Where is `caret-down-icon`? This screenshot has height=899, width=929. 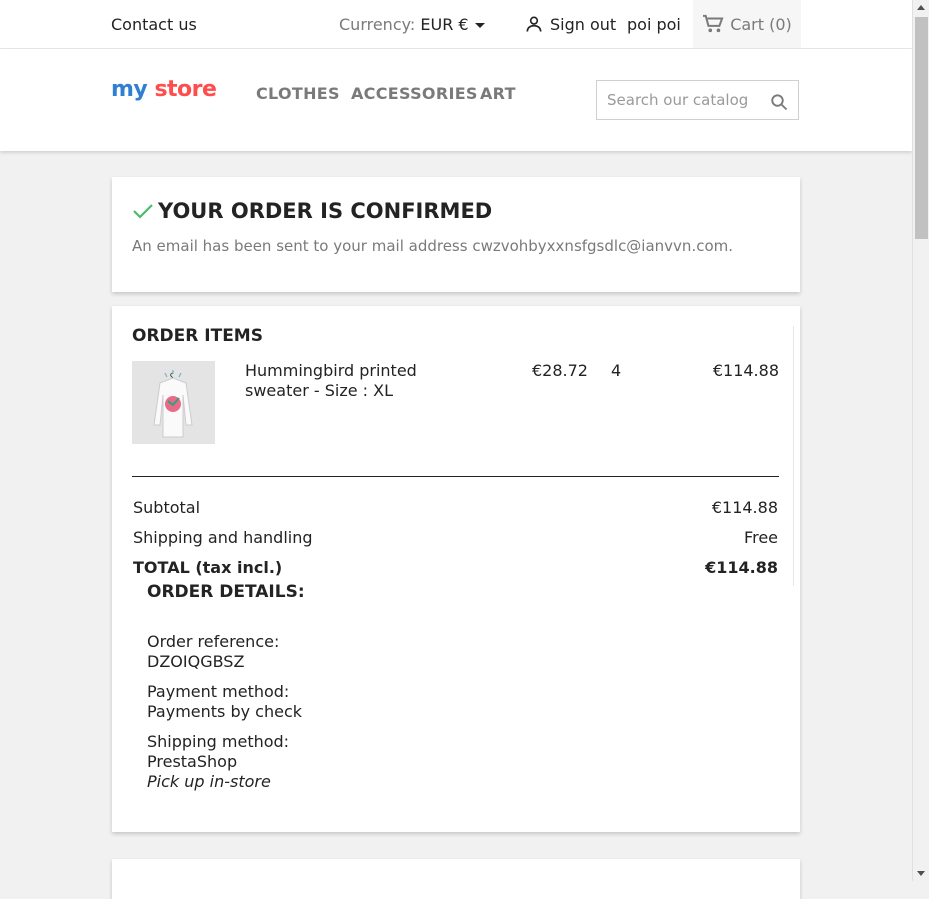
caret-down-icon is located at coordinates (479, 25).